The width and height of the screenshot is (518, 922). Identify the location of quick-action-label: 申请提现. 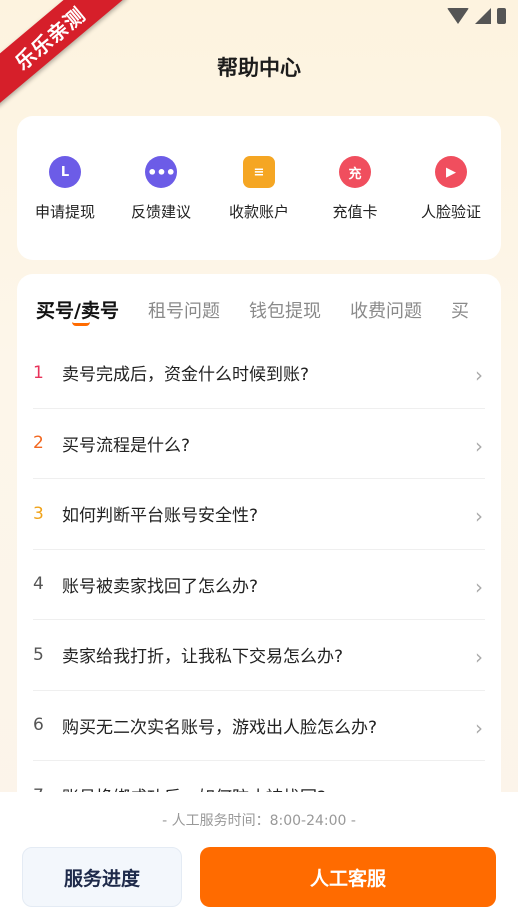
(64, 212).